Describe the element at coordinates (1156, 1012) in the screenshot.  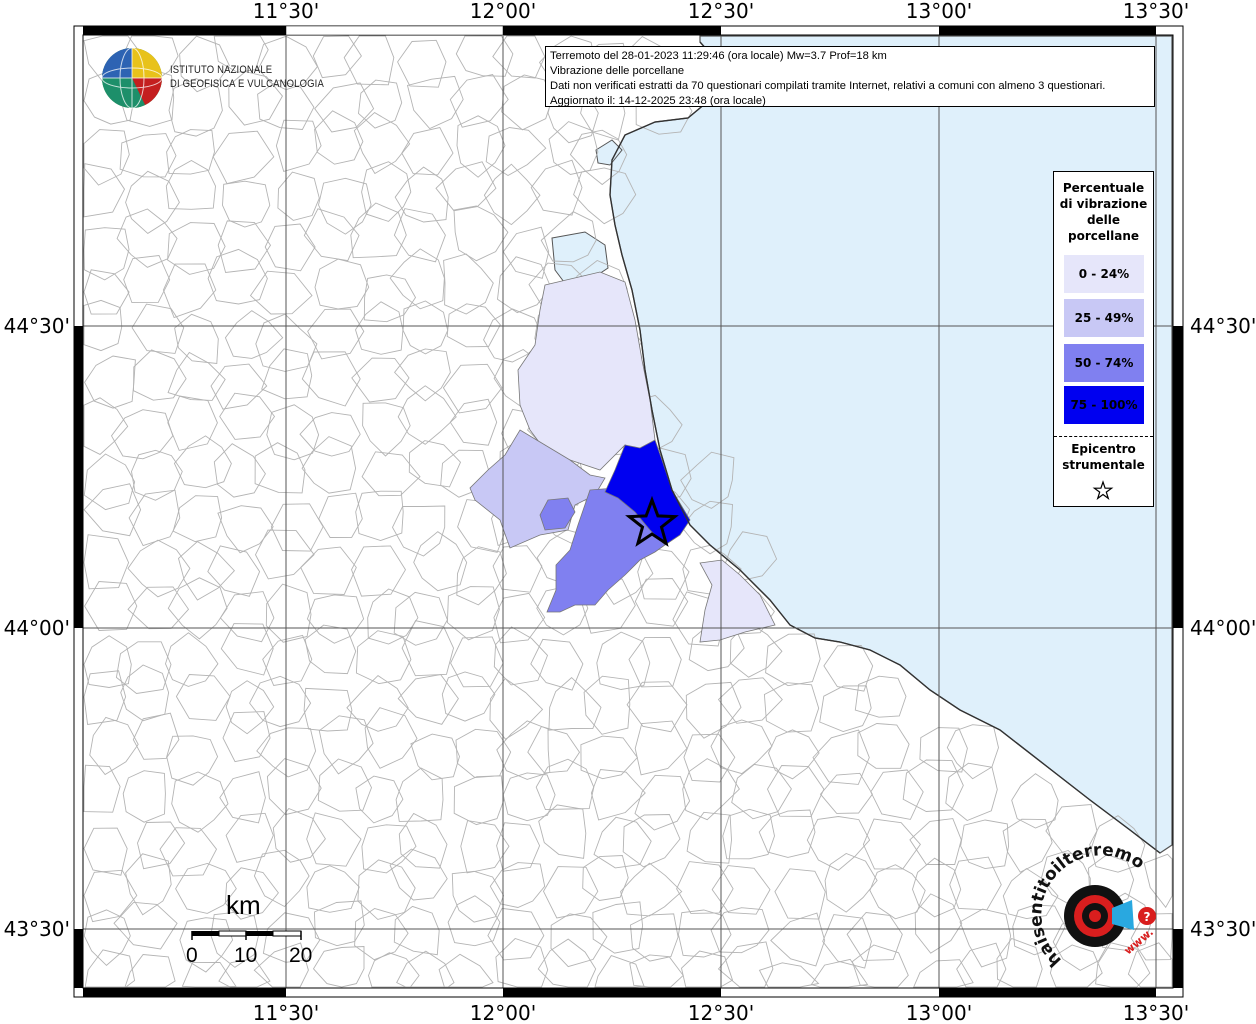
I see `lon-tick-label: 13°30'` at that location.